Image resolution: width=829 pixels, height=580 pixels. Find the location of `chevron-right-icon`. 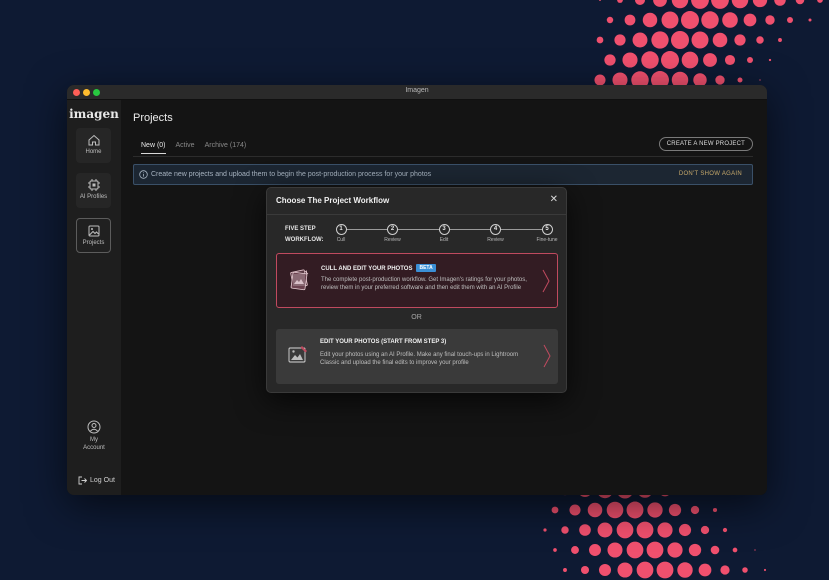

chevron-right-icon is located at coordinates (547, 356).